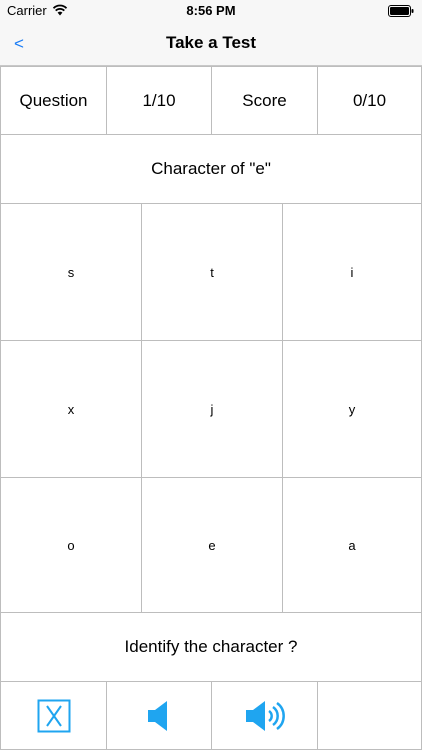 This screenshot has width=422, height=750. Describe the element at coordinates (401, 11) in the screenshot. I see `battery-icon` at that location.